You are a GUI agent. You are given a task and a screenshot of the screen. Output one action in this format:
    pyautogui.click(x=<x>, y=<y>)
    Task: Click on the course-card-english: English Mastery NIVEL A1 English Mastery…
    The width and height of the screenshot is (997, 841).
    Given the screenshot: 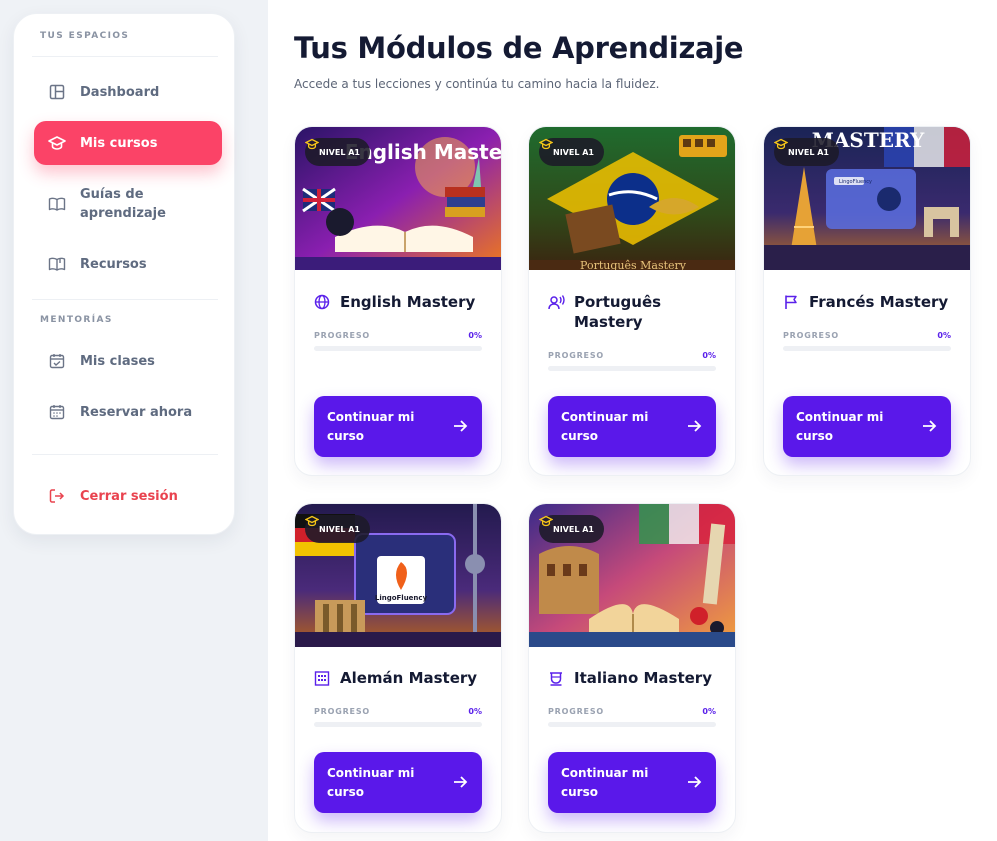 What is the action you would take?
    pyautogui.click(x=398, y=301)
    